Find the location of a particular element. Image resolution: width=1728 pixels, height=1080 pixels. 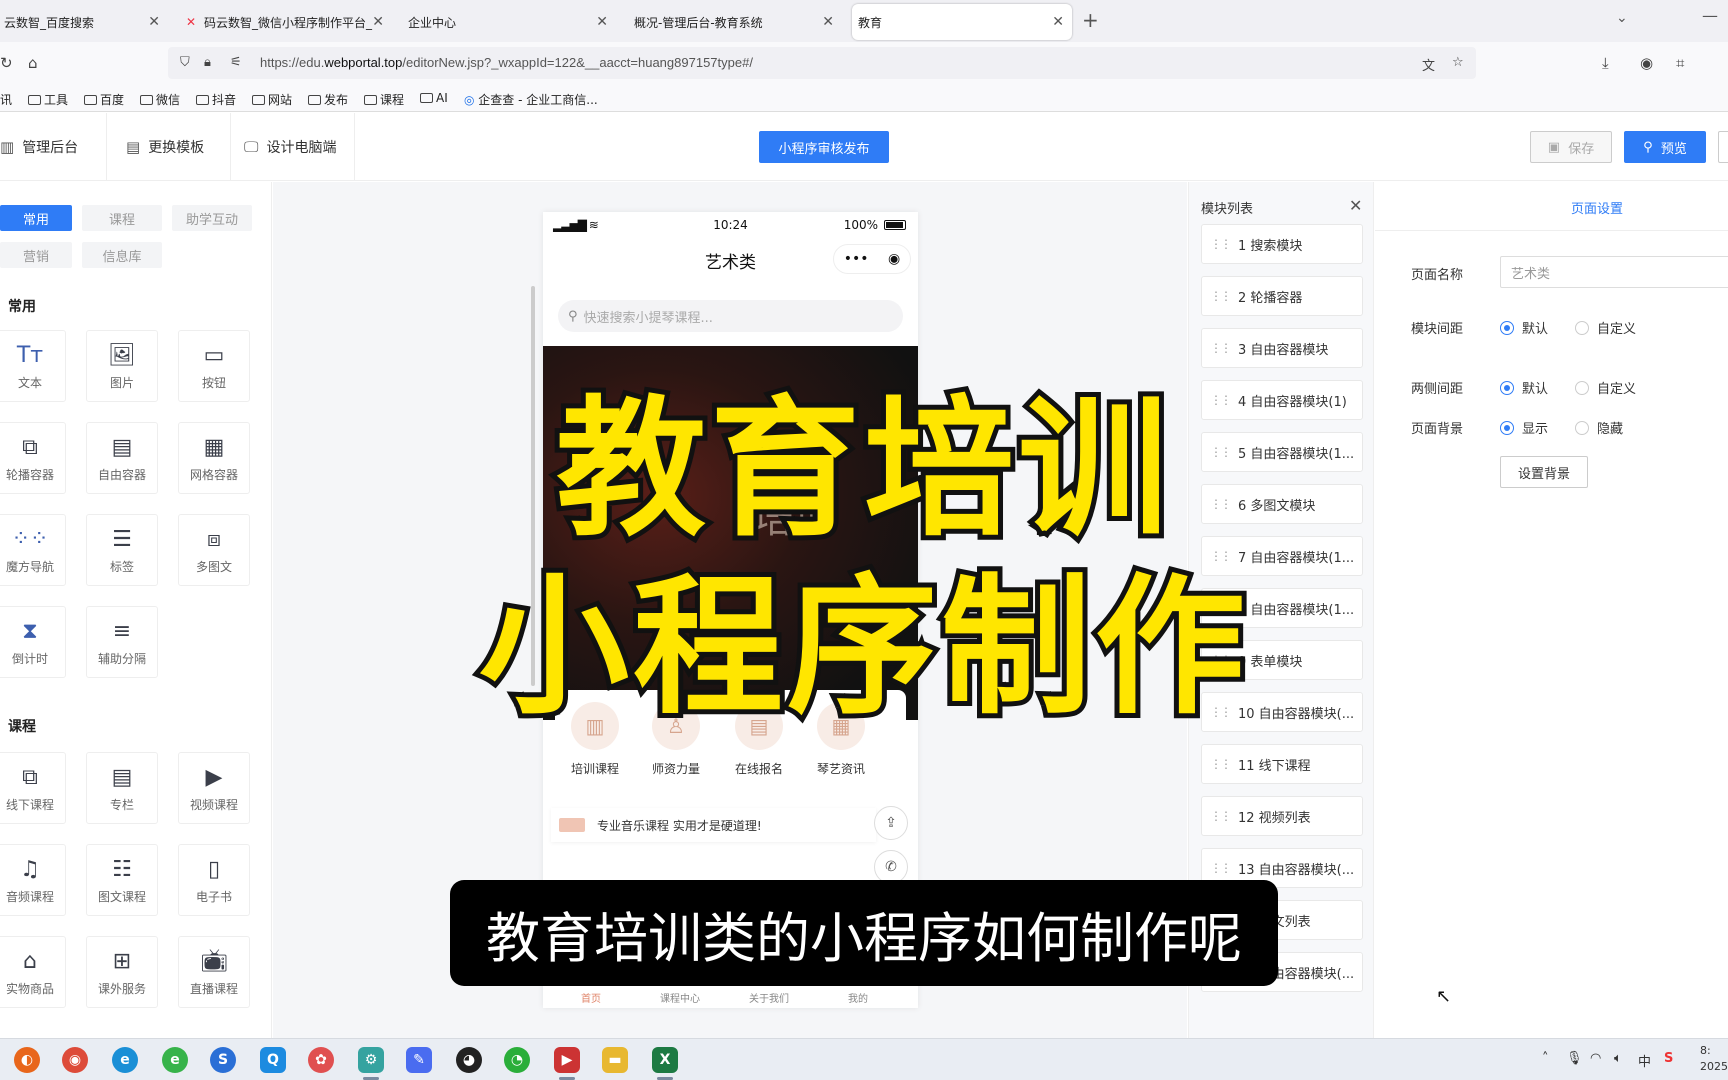

permissions-icon: ⚟ is located at coordinates (236, 62).